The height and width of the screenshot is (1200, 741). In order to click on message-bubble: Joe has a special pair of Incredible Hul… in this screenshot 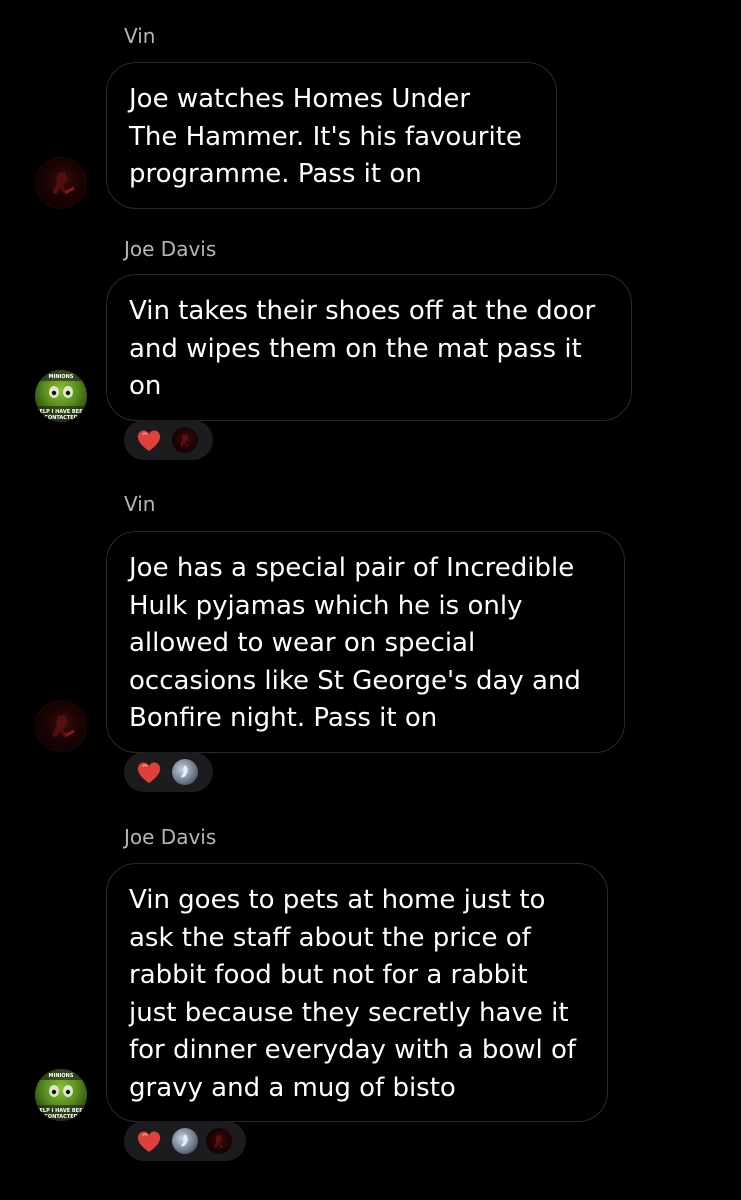, I will do `click(365, 642)`.